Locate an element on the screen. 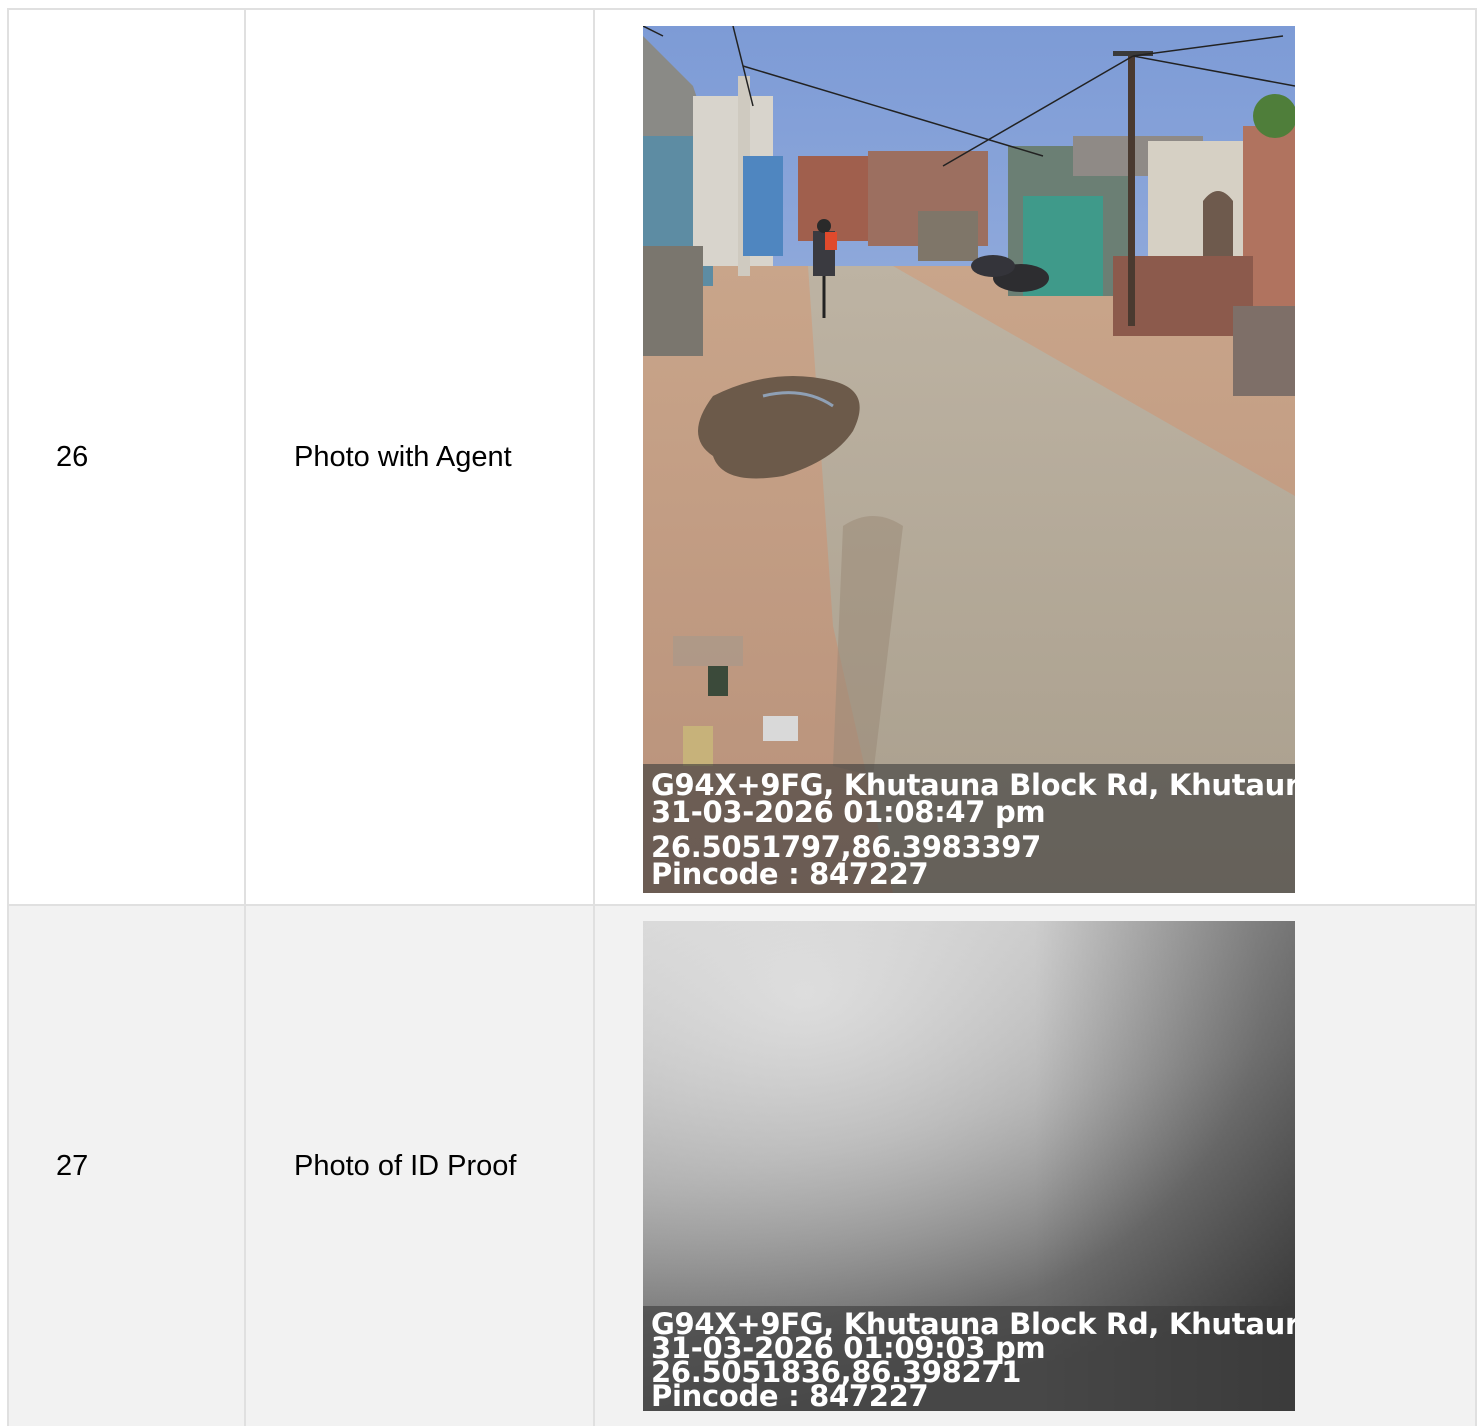 The height and width of the screenshot is (1426, 1479). row-number: 27 is located at coordinates (127, 1166).